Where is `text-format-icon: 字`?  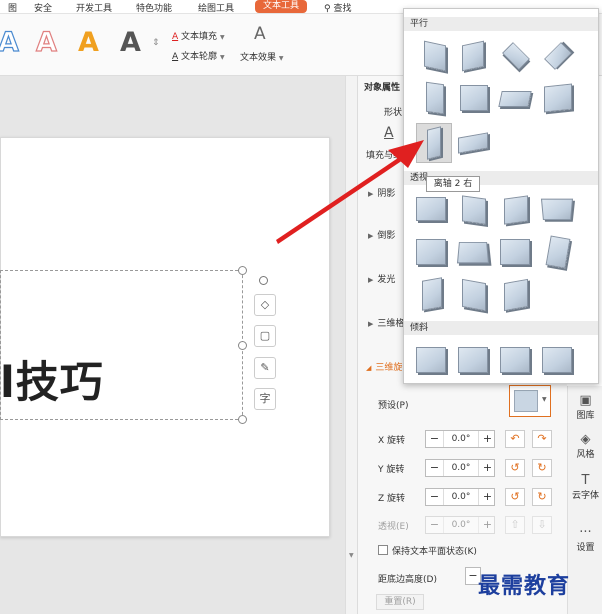 text-format-icon: 字 is located at coordinates (265, 399).